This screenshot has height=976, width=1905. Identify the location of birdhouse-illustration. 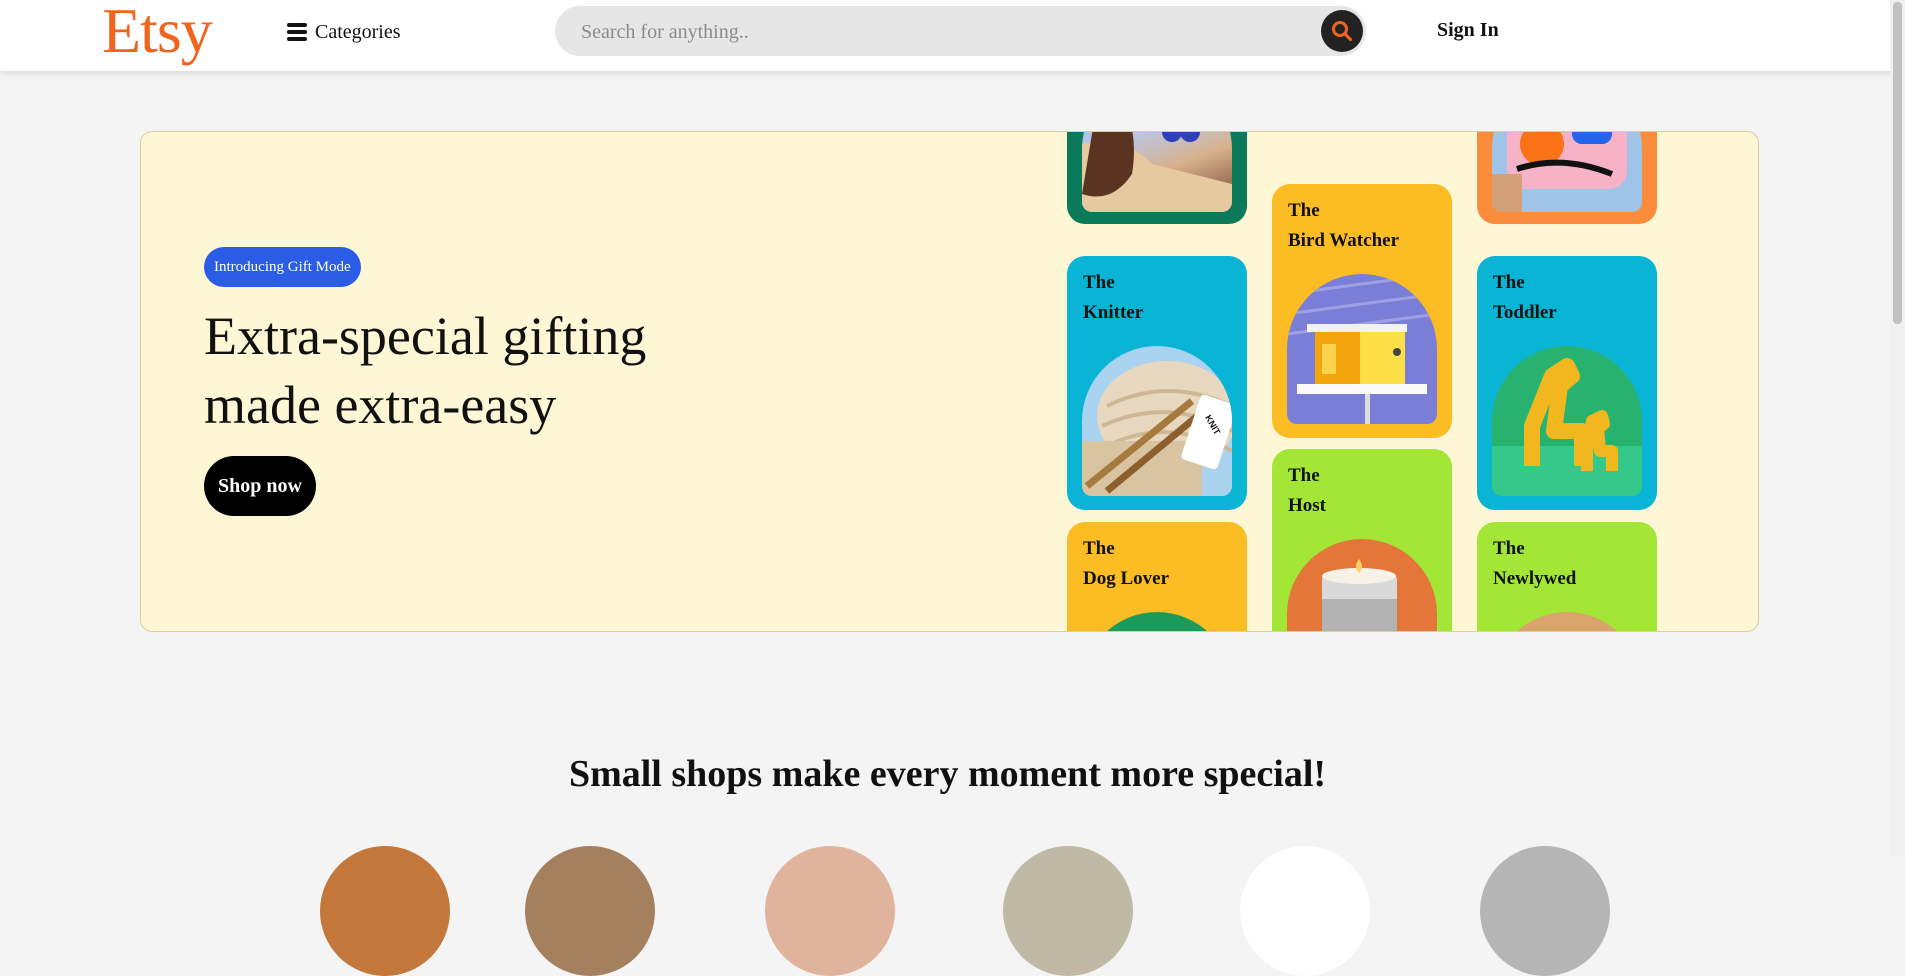
(1362, 349).